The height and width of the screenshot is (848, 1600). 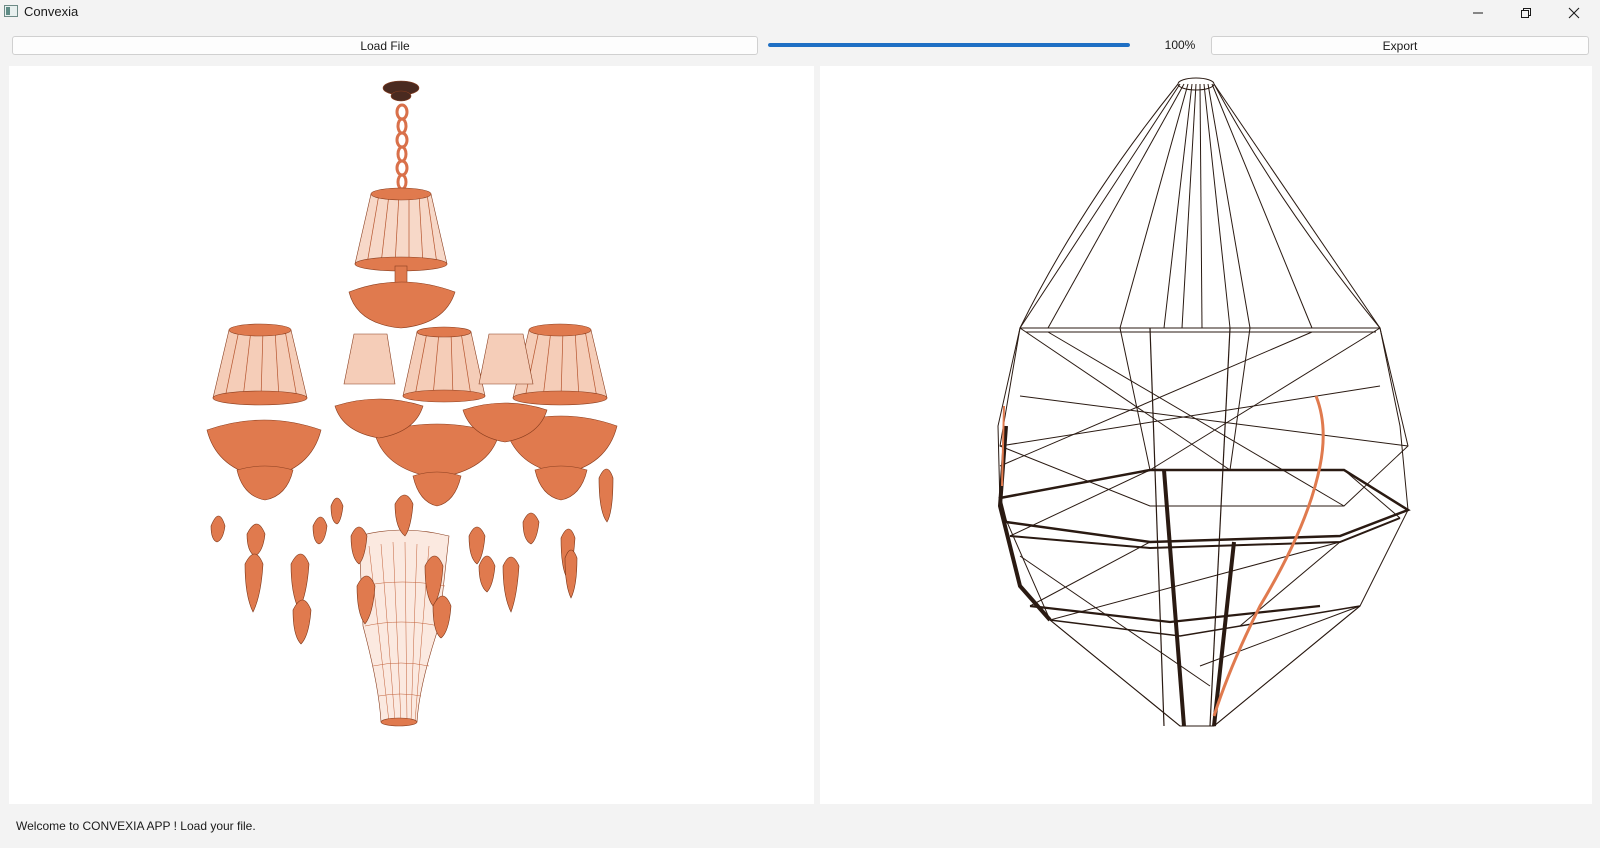 I want to click on progress-fill, so click(x=949, y=45).